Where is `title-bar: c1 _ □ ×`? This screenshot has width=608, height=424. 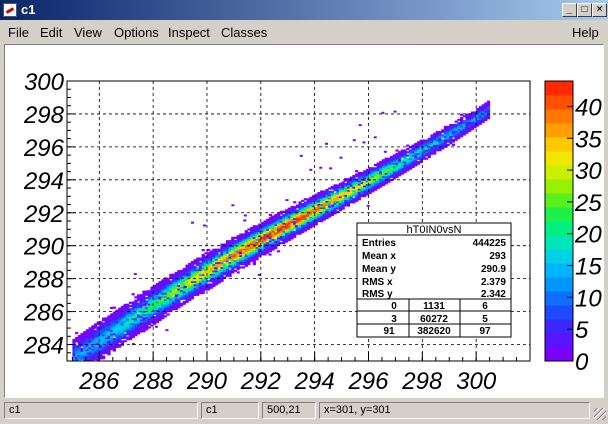
title-bar: c1 _ □ × is located at coordinates (304, 10).